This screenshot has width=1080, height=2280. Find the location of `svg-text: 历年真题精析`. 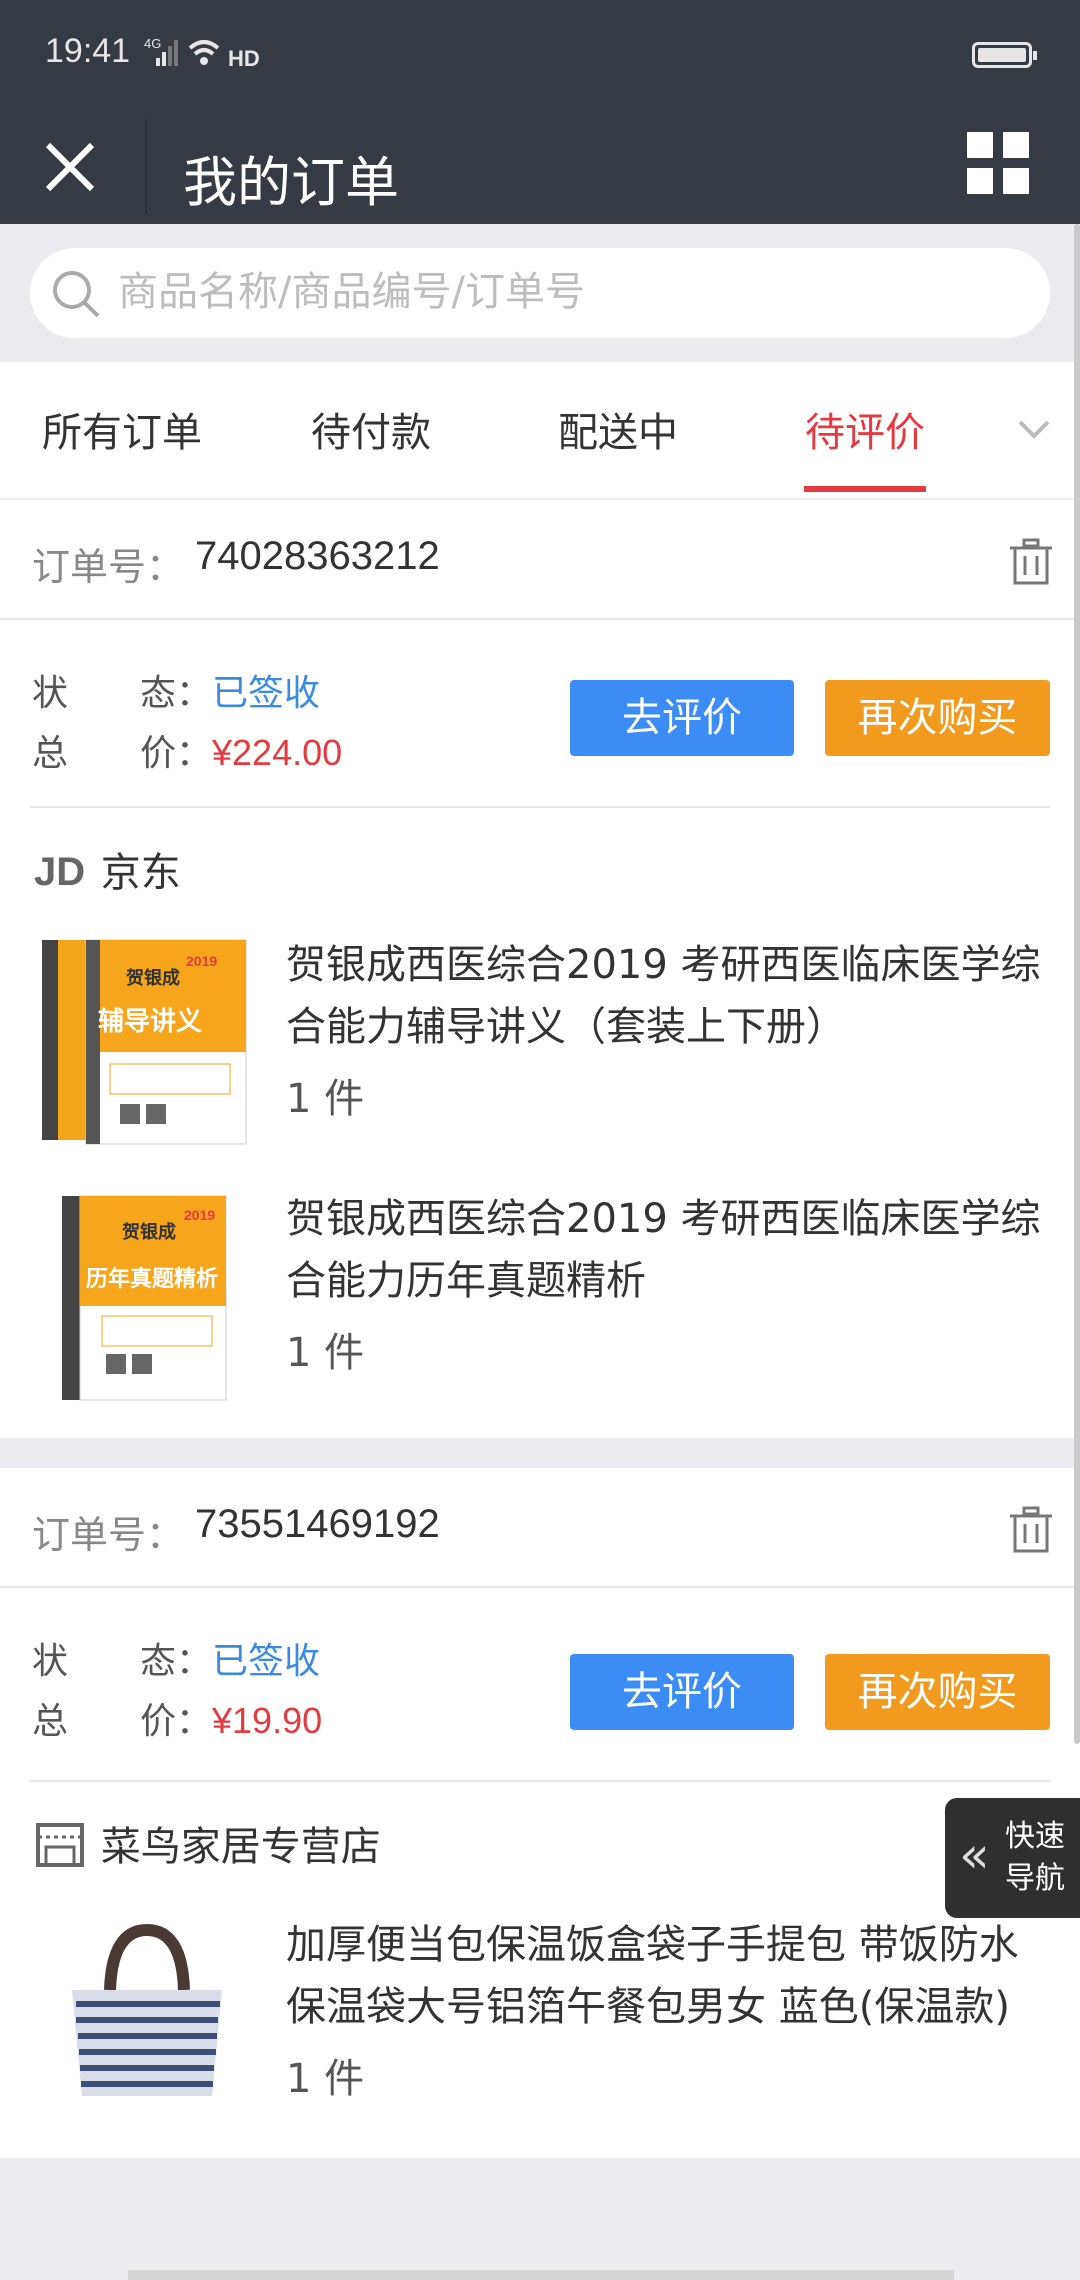

svg-text: 历年真题精析 is located at coordinates (152, 1279).